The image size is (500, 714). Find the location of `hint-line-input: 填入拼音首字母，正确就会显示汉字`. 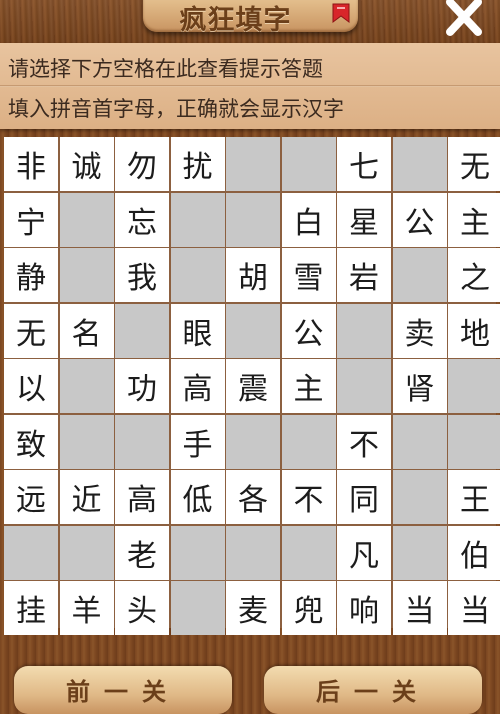

hint-line-input: 填入拼音首字母，正确就会显示汉字 is located at coordinates (176, 109).